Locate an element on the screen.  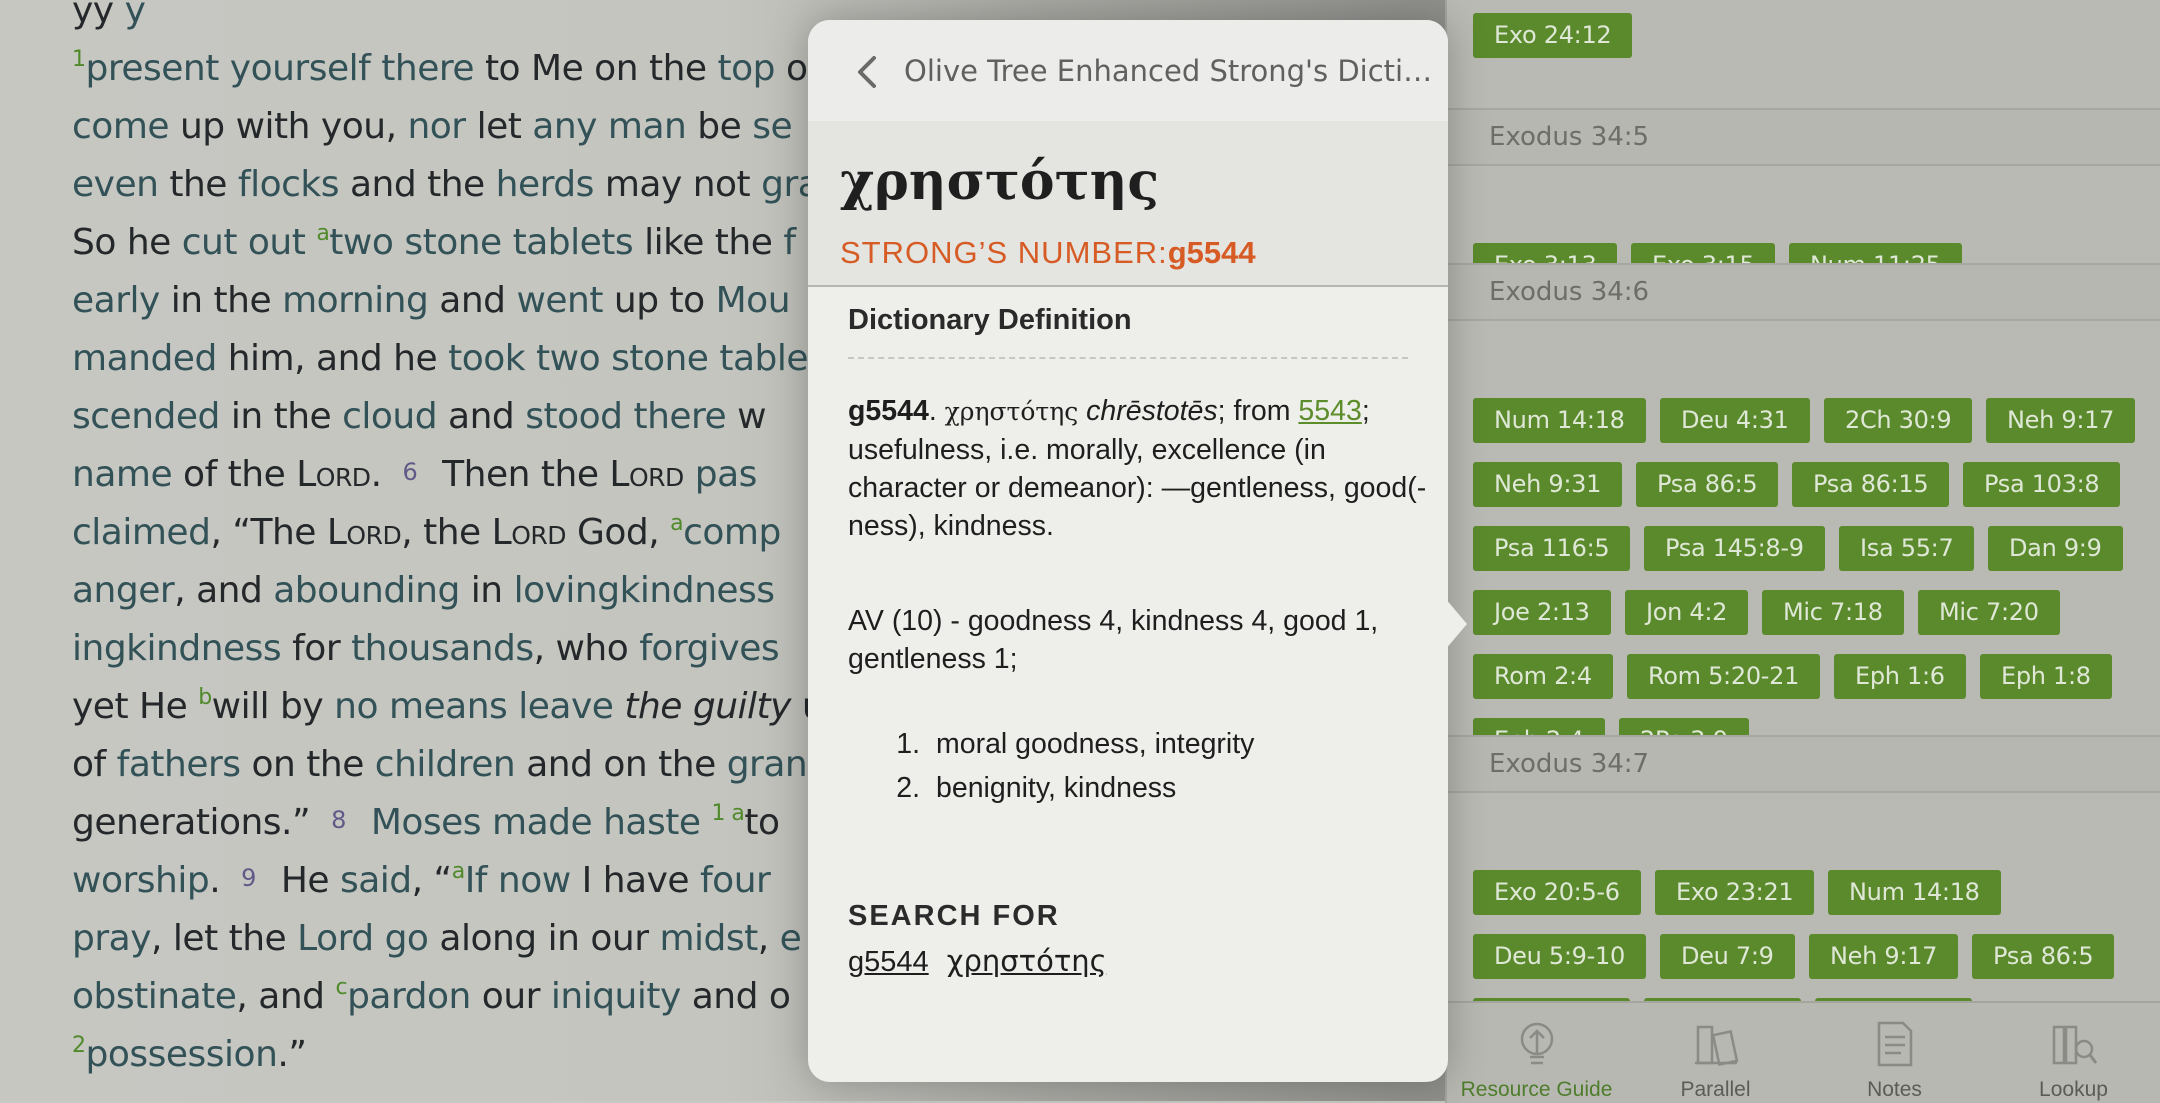
verse-text: He is located at coordinates (304, 880).